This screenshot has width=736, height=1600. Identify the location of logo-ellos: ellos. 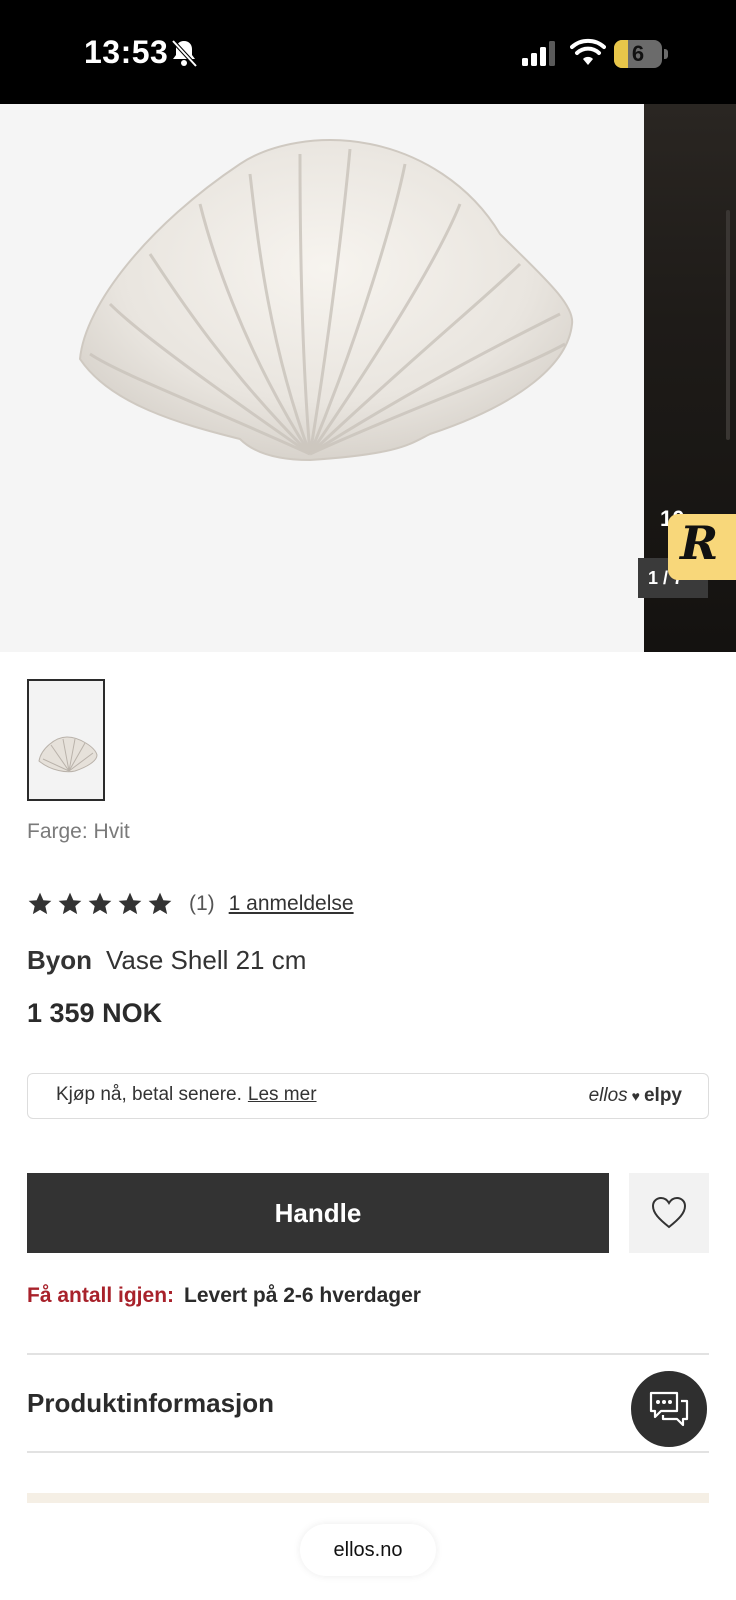
(608, 1095).